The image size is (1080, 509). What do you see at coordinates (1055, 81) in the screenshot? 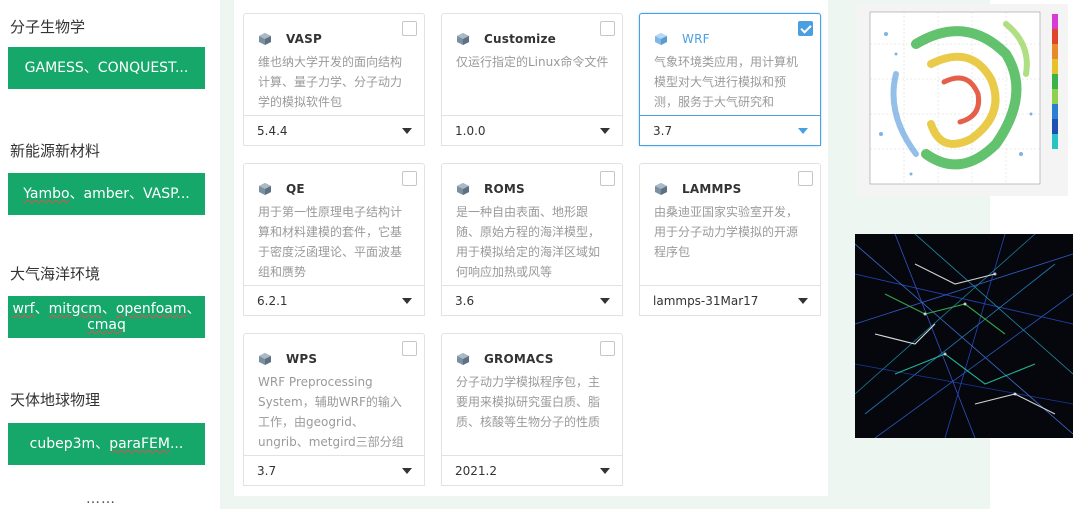
I see `color-scale-legend` at bounding box center [1055, 81].